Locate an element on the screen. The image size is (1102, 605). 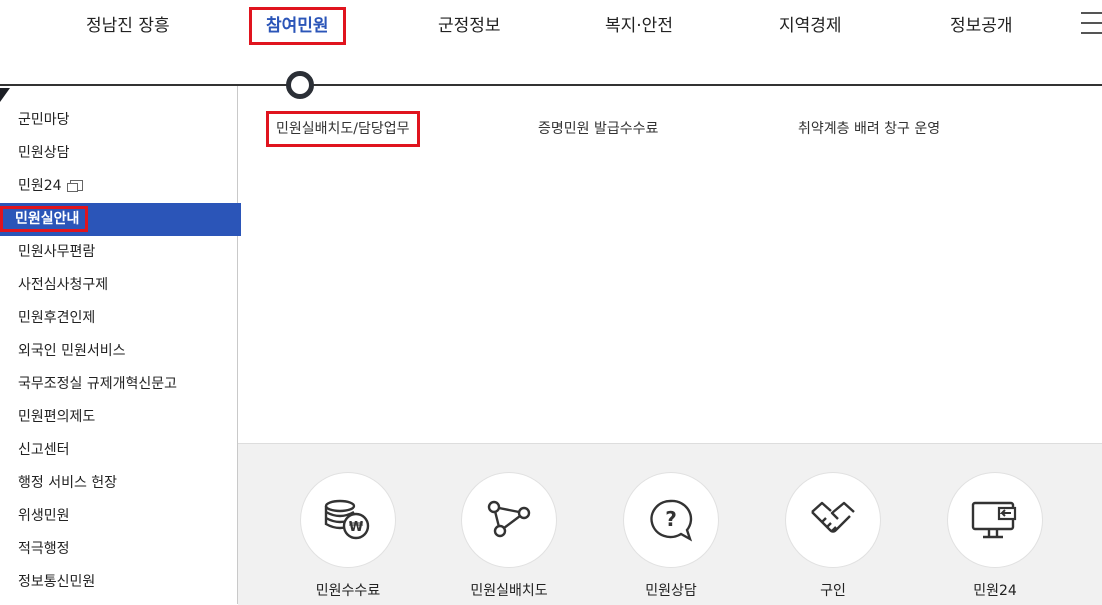
sidebar-item-guardian: 민원후견인제 is located at coordinates (120, 318).